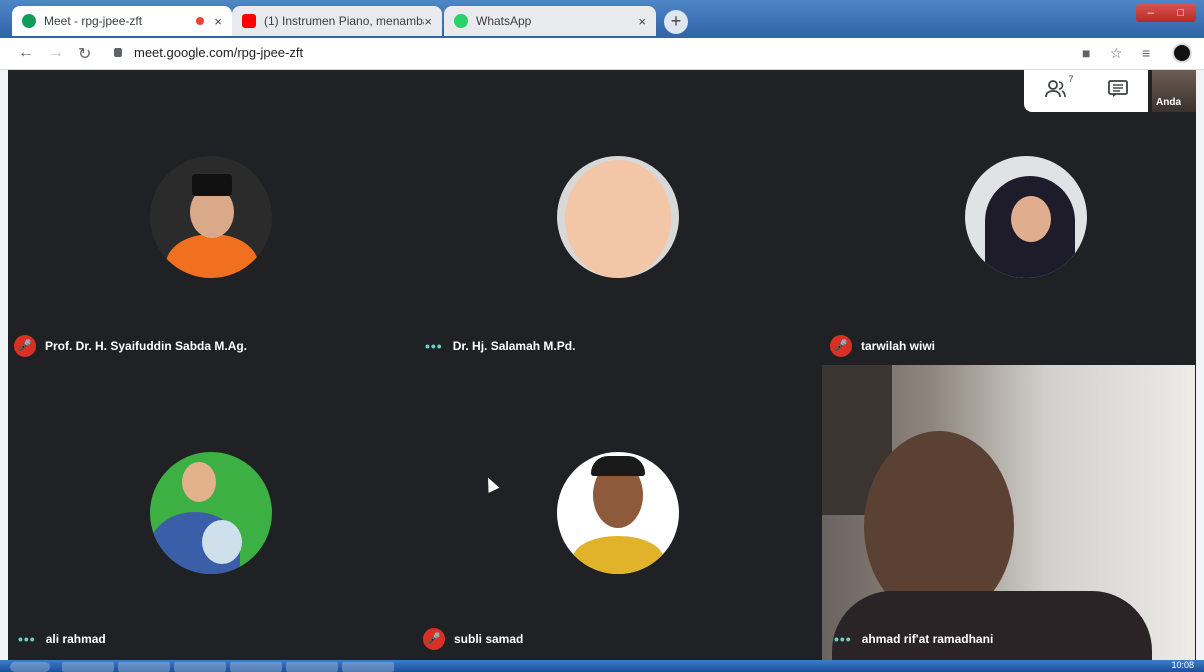 The height and width of the screenshot is (672, 1204). Describe the element at coordinates (1146, 53) in the screenshot. I see `media-queue-icon: ≡` at that location.